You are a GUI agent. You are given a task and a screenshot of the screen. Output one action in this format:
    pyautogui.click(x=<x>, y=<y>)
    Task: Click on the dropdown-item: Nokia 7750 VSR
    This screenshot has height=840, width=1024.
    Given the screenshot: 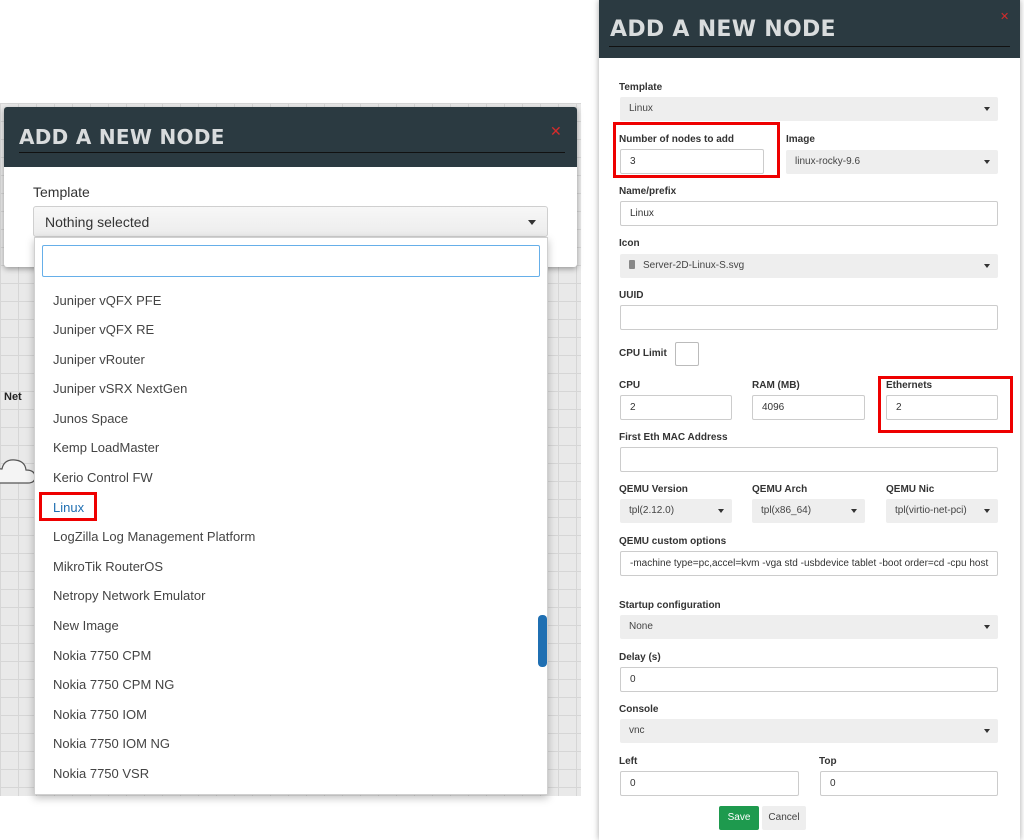 What is the action you would take?
    pyautogui.click(x=101, y=774)
    